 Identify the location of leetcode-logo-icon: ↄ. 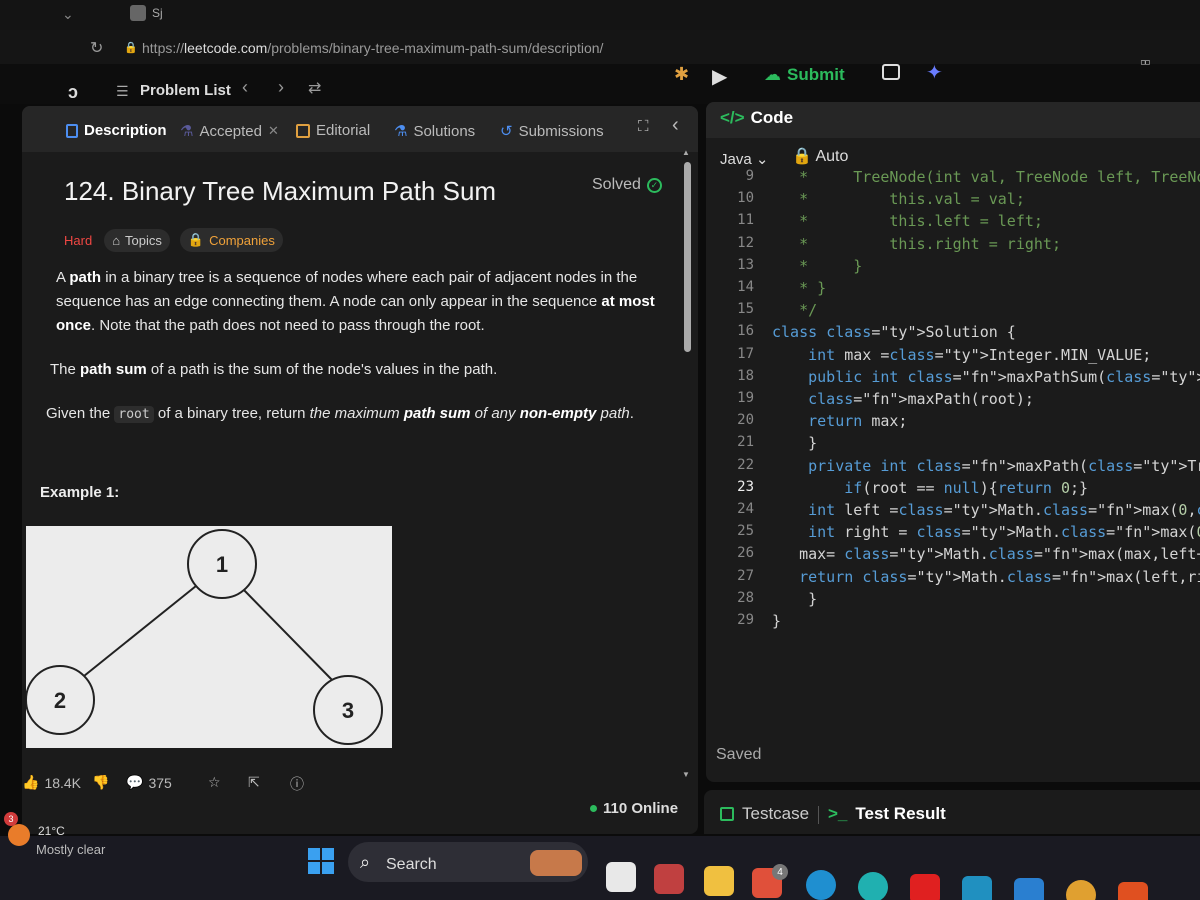
(73, 92).